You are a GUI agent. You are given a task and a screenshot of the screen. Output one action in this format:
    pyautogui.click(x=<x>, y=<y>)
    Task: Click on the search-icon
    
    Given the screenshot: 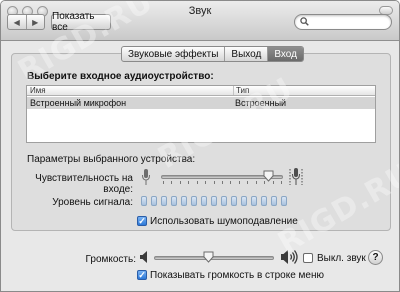 What is the action you would take?
    pyautogui.click(x=304, y=21)
    